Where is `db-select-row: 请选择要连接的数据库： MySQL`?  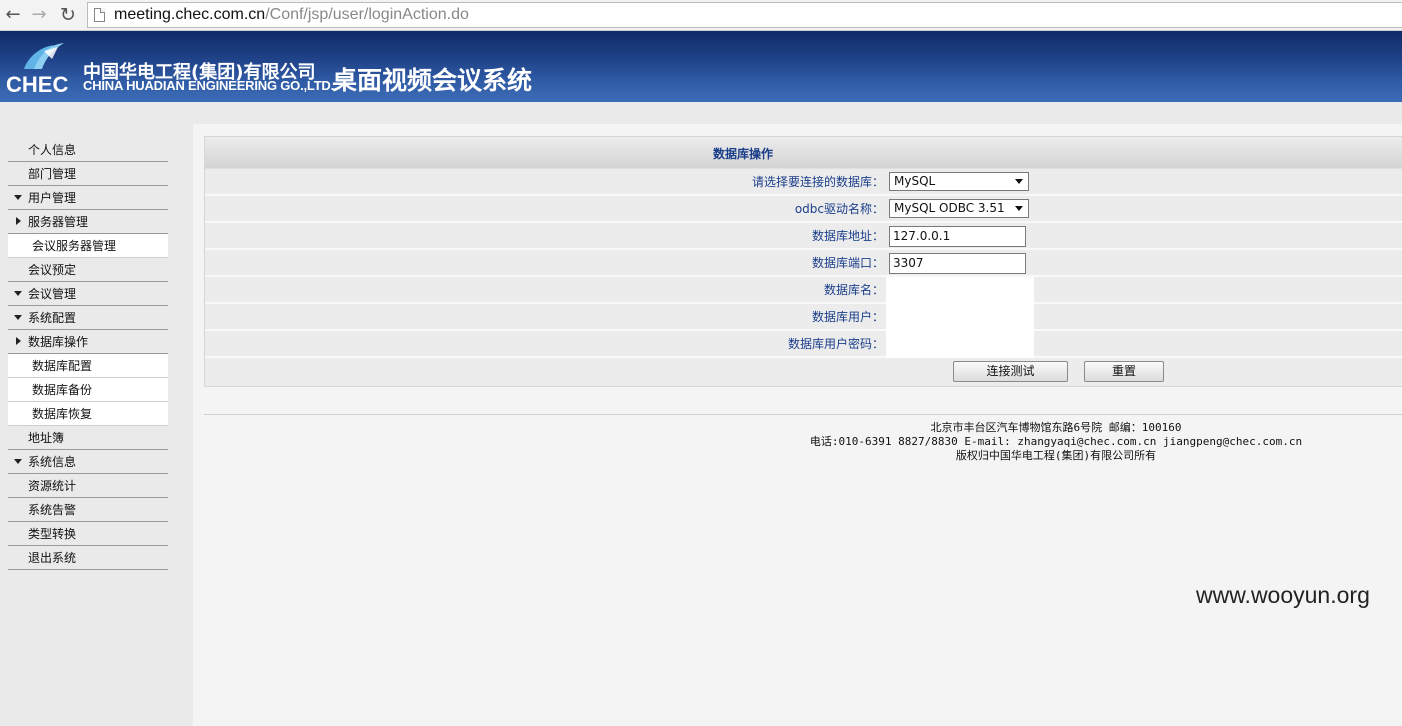
db-select-row: 请选择要连接的数据库： MySQL is located at coordinates (803, 182).